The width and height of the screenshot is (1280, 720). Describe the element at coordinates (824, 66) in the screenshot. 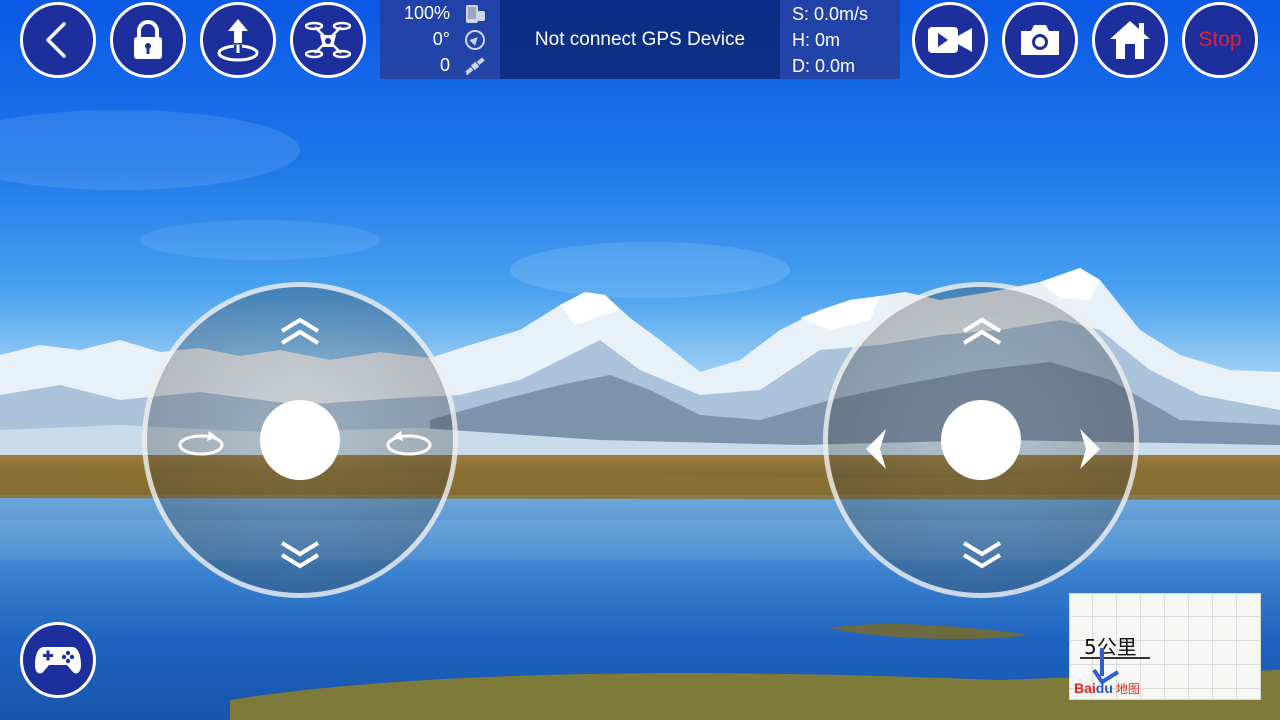

I see `distance-value: D: 0.0m` at that location.